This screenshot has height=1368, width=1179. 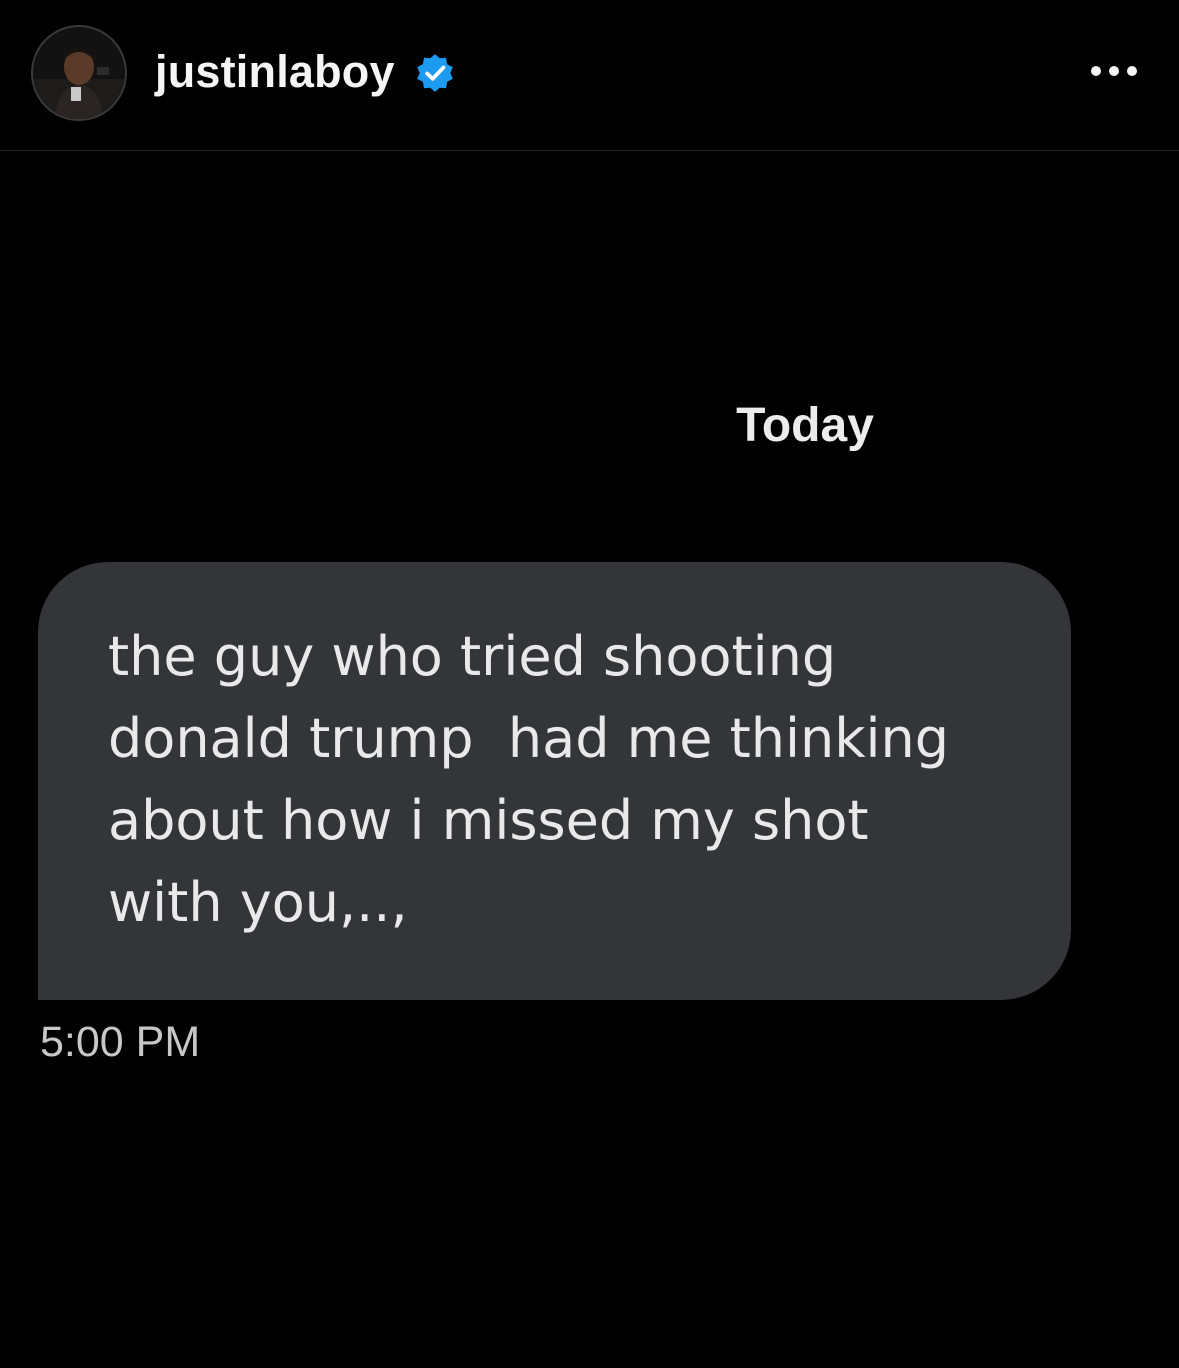 What do you see at coordinates (1114, 71) in the screenshot?
I see `more-options-icon` at bounding box center [1114, 71].